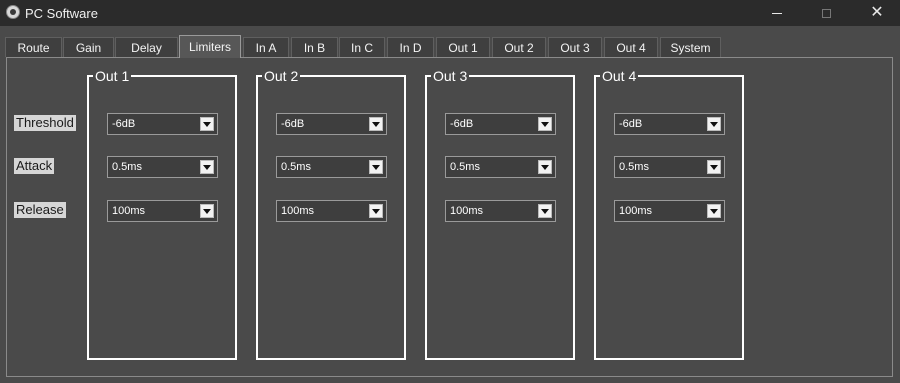  What do you see at coordinates (129, 211) in the screenshot?
I see `out-1-release-value: 100ms` at bounding box center [129, 211].